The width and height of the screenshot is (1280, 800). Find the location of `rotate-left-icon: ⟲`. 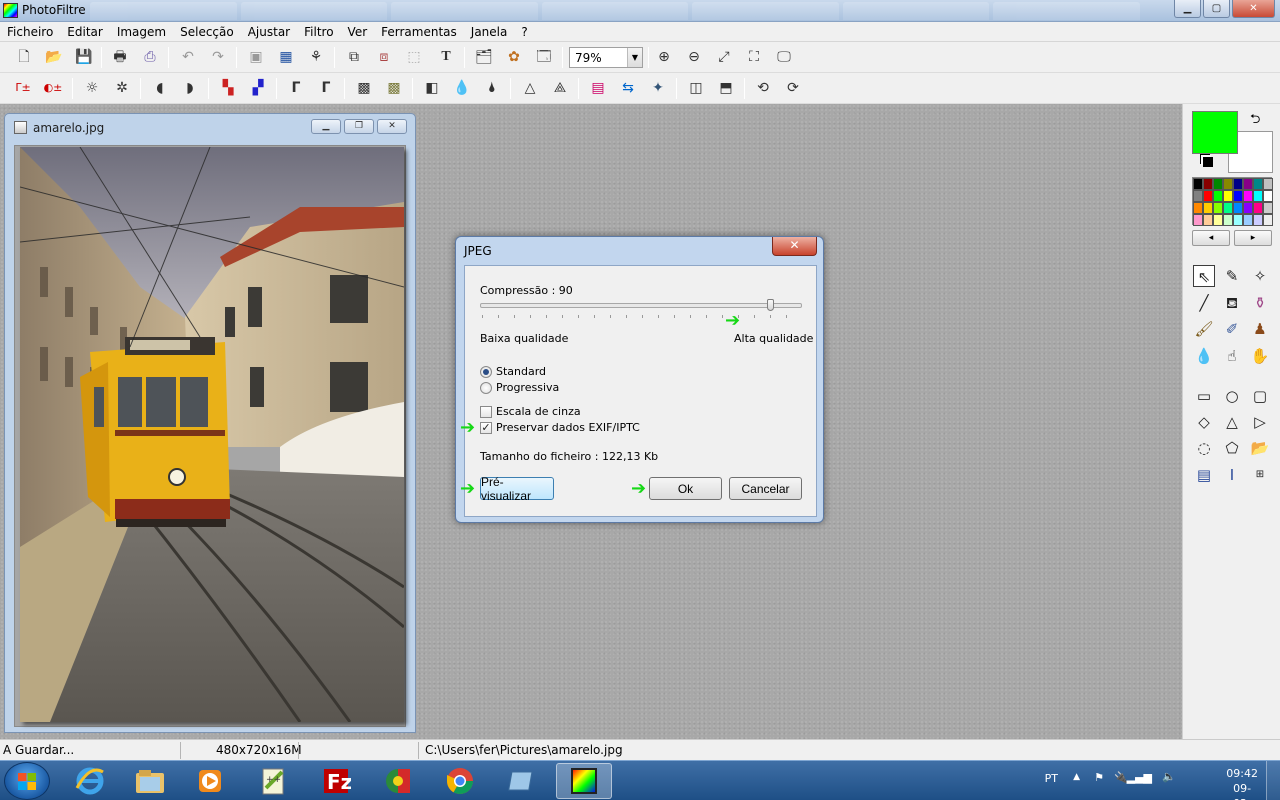

rotate-left-icon: ⟲ is located at coordinates (763, 88).